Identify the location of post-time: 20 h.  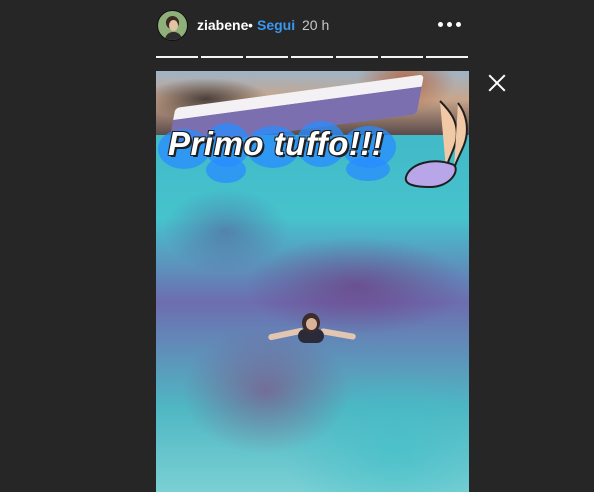
(316, 25).